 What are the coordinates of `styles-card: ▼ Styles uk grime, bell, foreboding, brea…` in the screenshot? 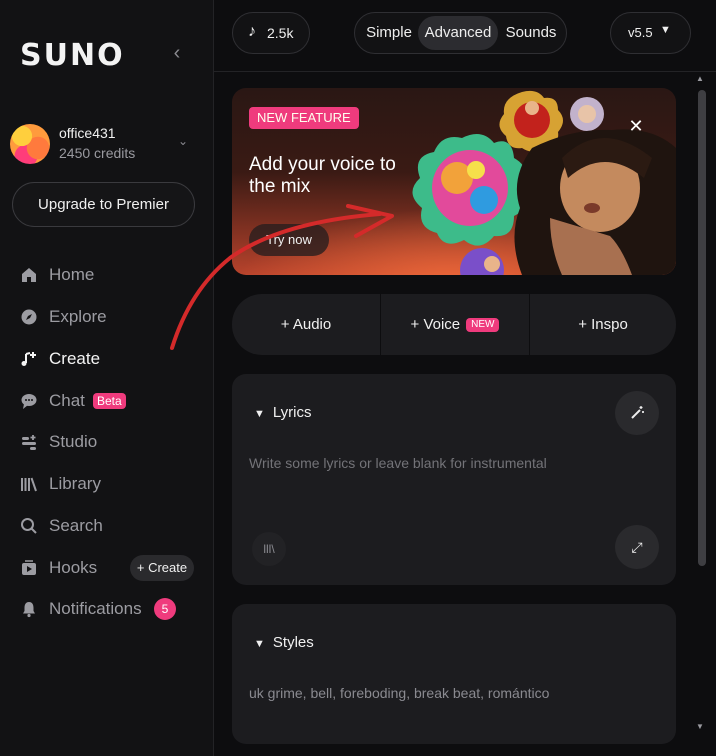 It's located at (454, 674).